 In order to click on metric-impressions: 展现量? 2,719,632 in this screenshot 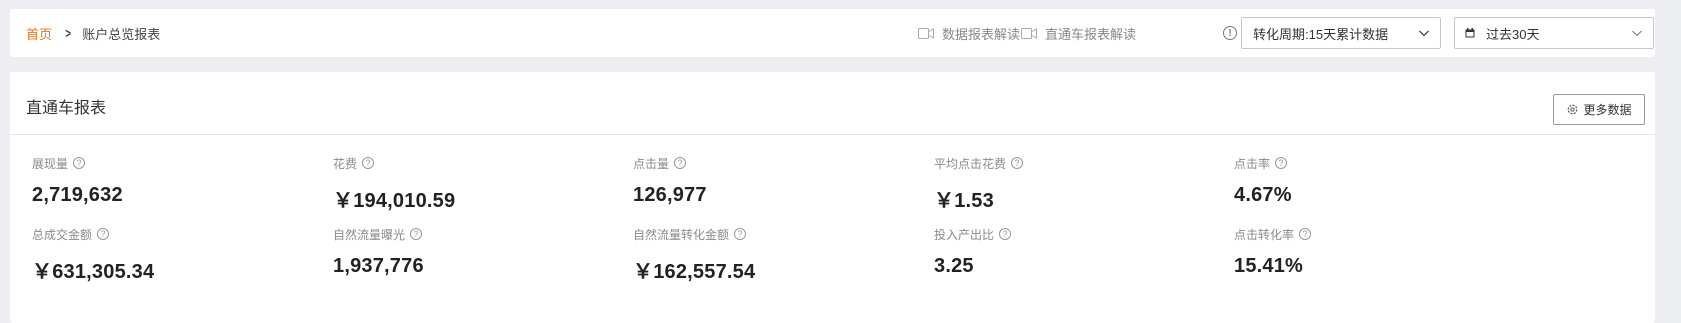, I will do `click(182, 181)`.